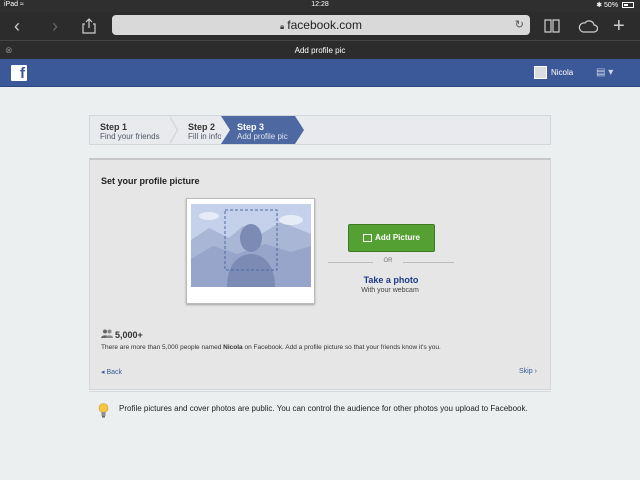 The image size is (640, 480). What do you see at coordinates (258, 130) in the screenshot?
I see `step-add-profile-pic: Step 3 Add profile pic` at bounding box center [258, 130].